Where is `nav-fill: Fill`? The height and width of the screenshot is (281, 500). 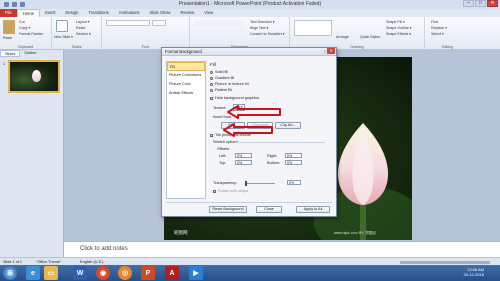 nav-fill: Fill is located at coordinates (186, 66).